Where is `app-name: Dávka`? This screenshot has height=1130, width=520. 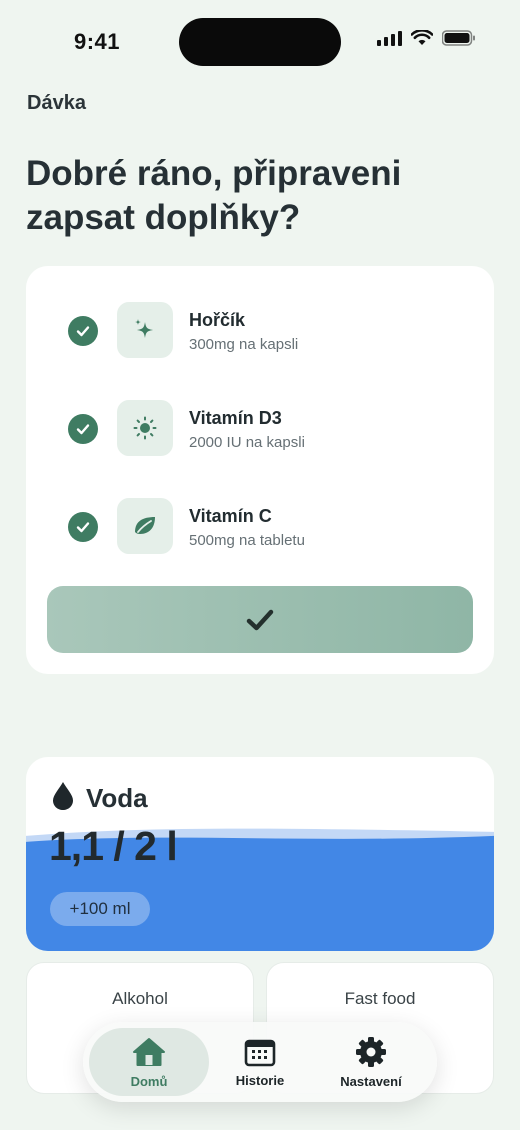 app-name: Dávka is located at coordinates (56, 103).